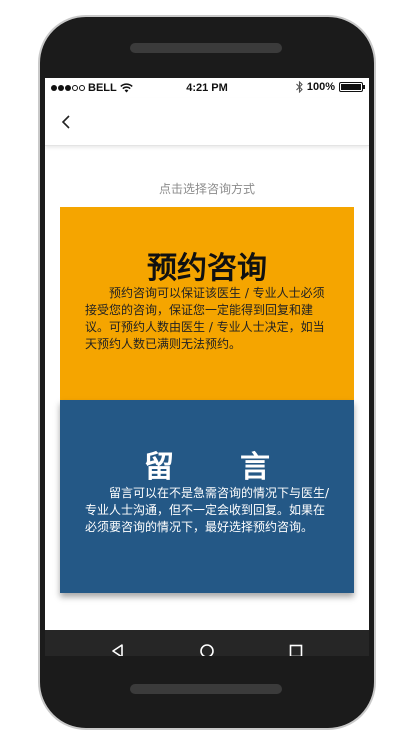 This screenshot has width=411, height=745. Describe the element at coordinates (206, 689) in the screenshot. I see `bottom-speaker` at that location.